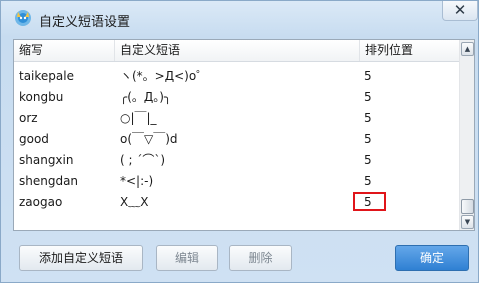 The image size is (479, 283). What do you see at coordinates (432, 258) in the screenshot?
I see `ok-button: 确定` at bounding box center [432, 258].